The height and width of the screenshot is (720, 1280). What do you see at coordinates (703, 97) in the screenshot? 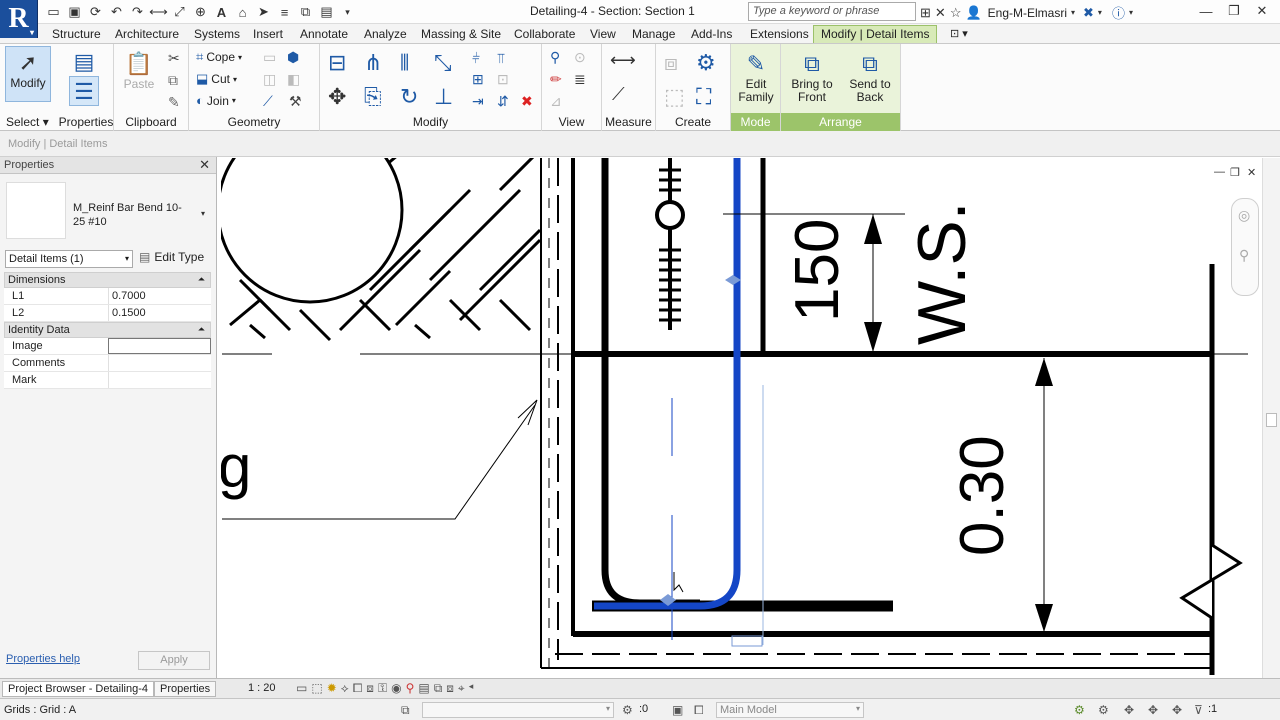
I see `create-similar-icon: ⛶` at bounding box center [703, 97].